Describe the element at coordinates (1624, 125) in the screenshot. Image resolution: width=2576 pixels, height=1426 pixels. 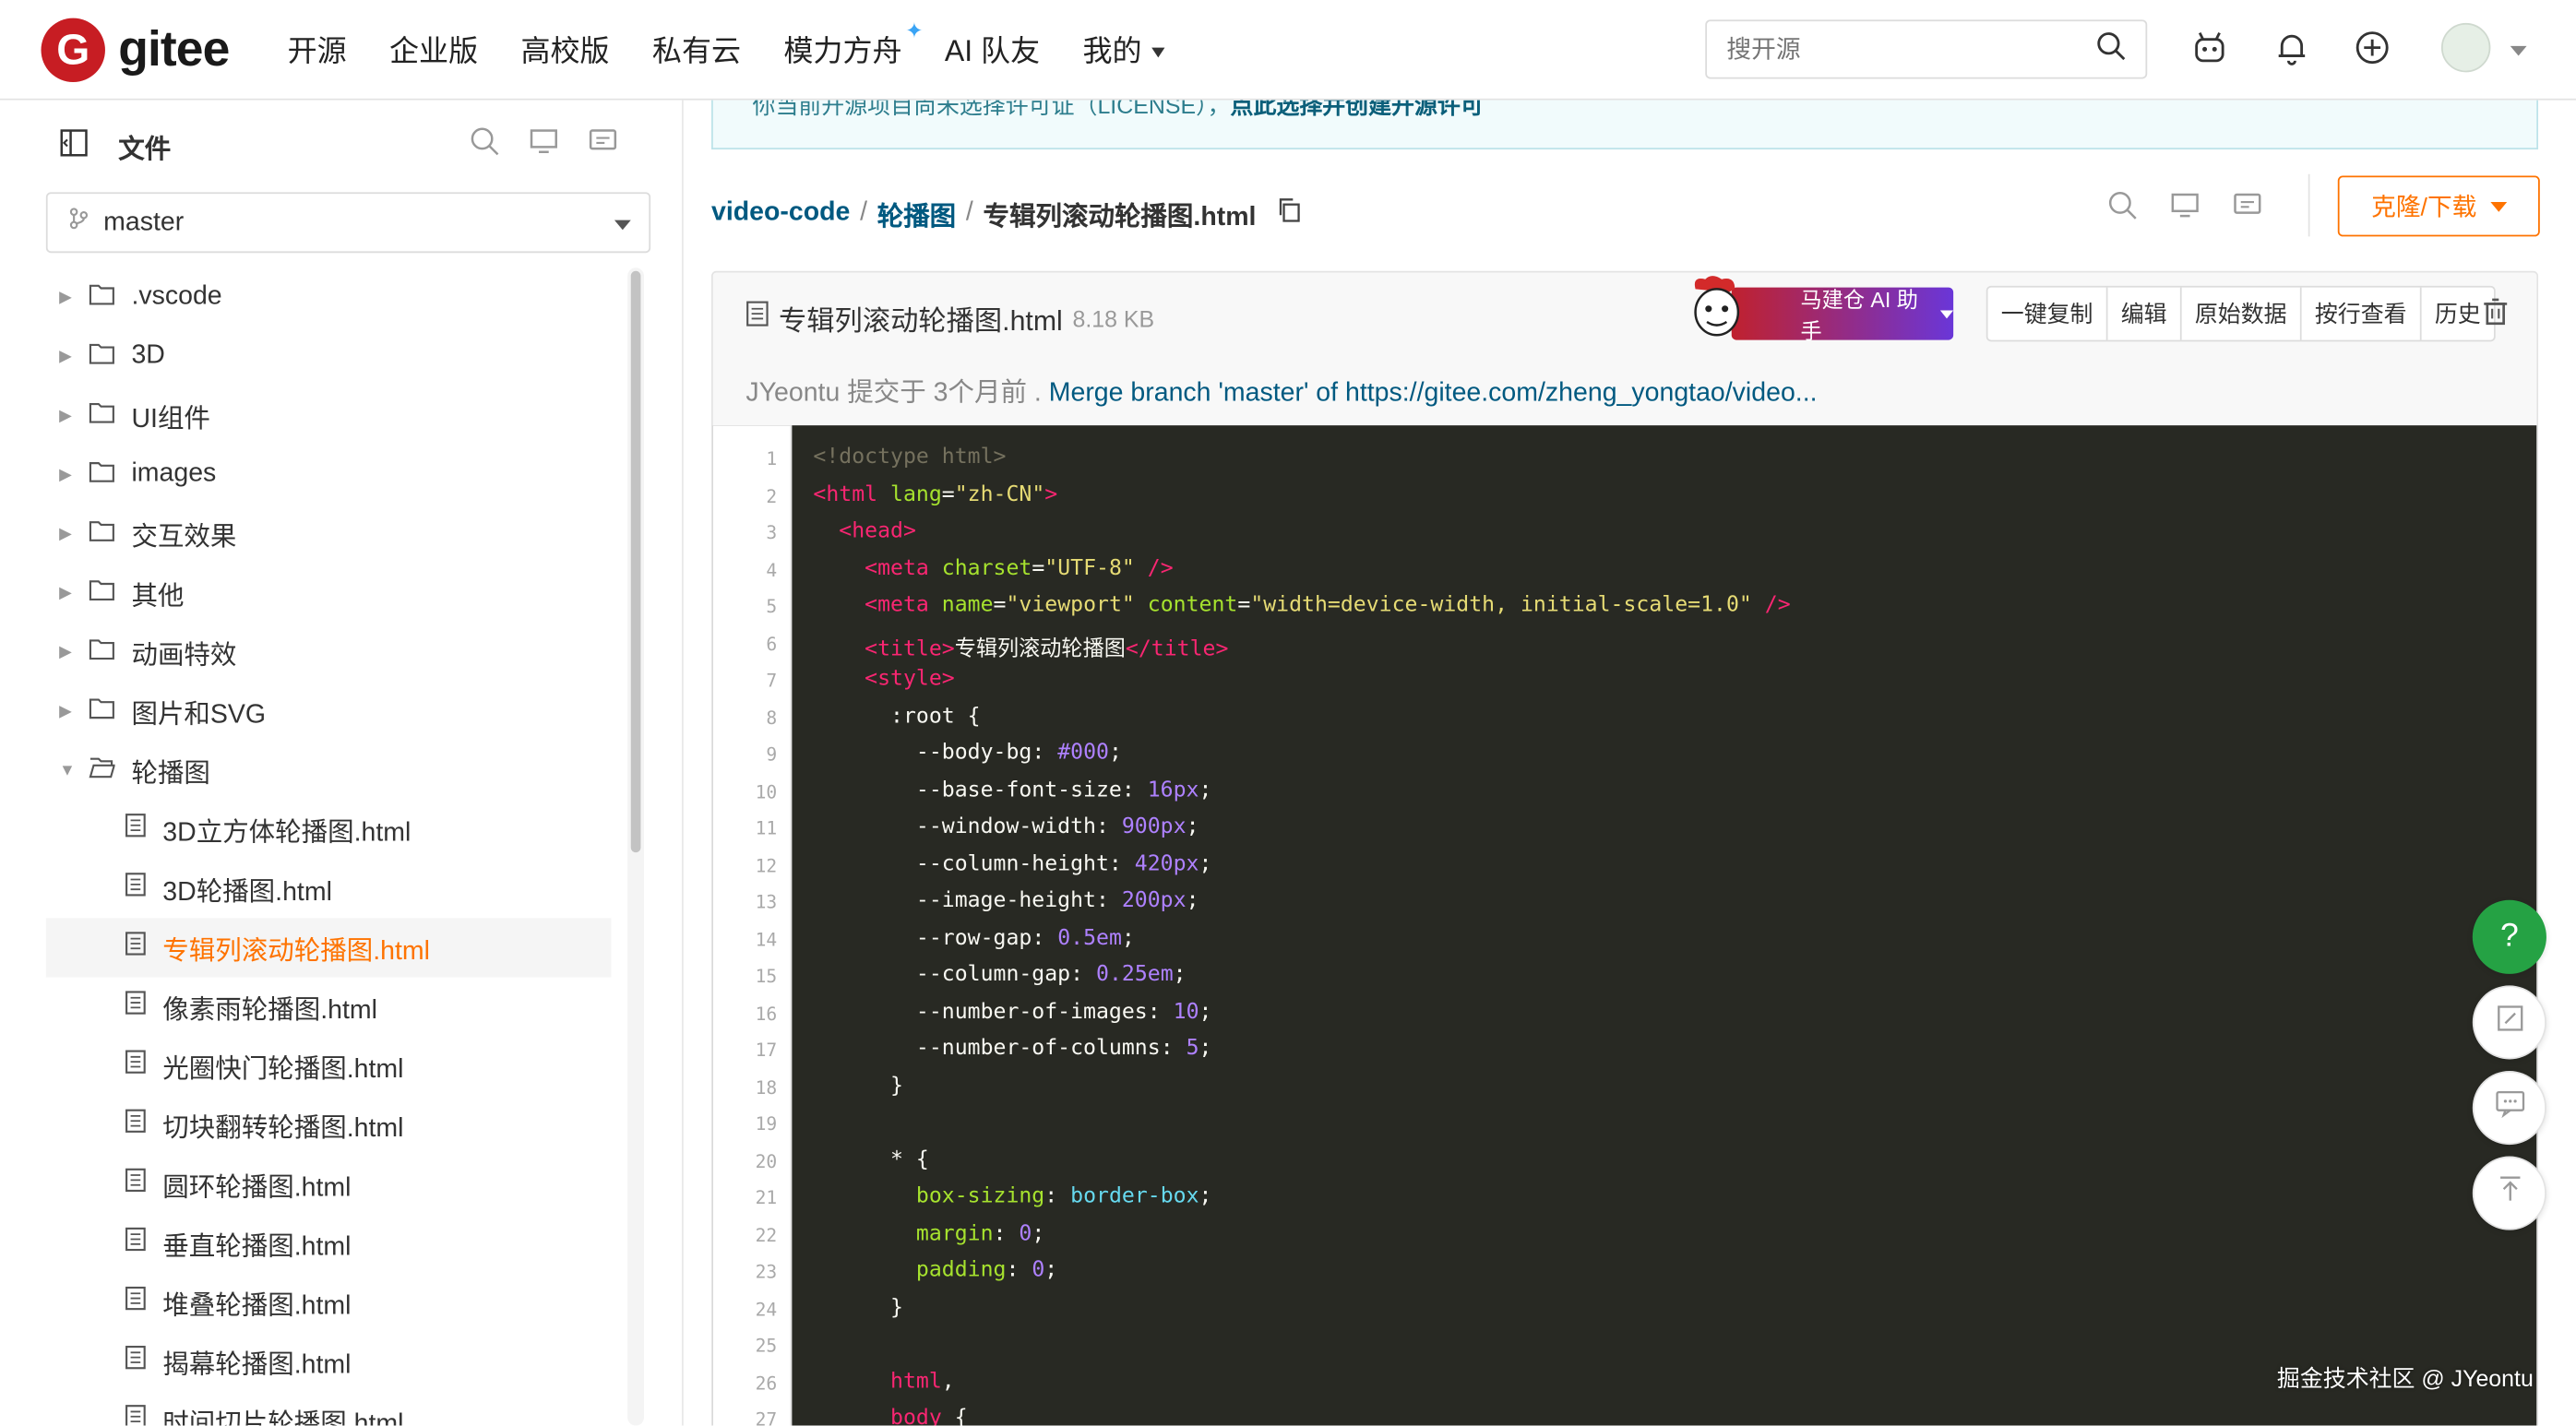
I see `license-banner: 你当前开源项目尚未选择许可证（LICENSE），点此选择并创建开源许可` at that location.